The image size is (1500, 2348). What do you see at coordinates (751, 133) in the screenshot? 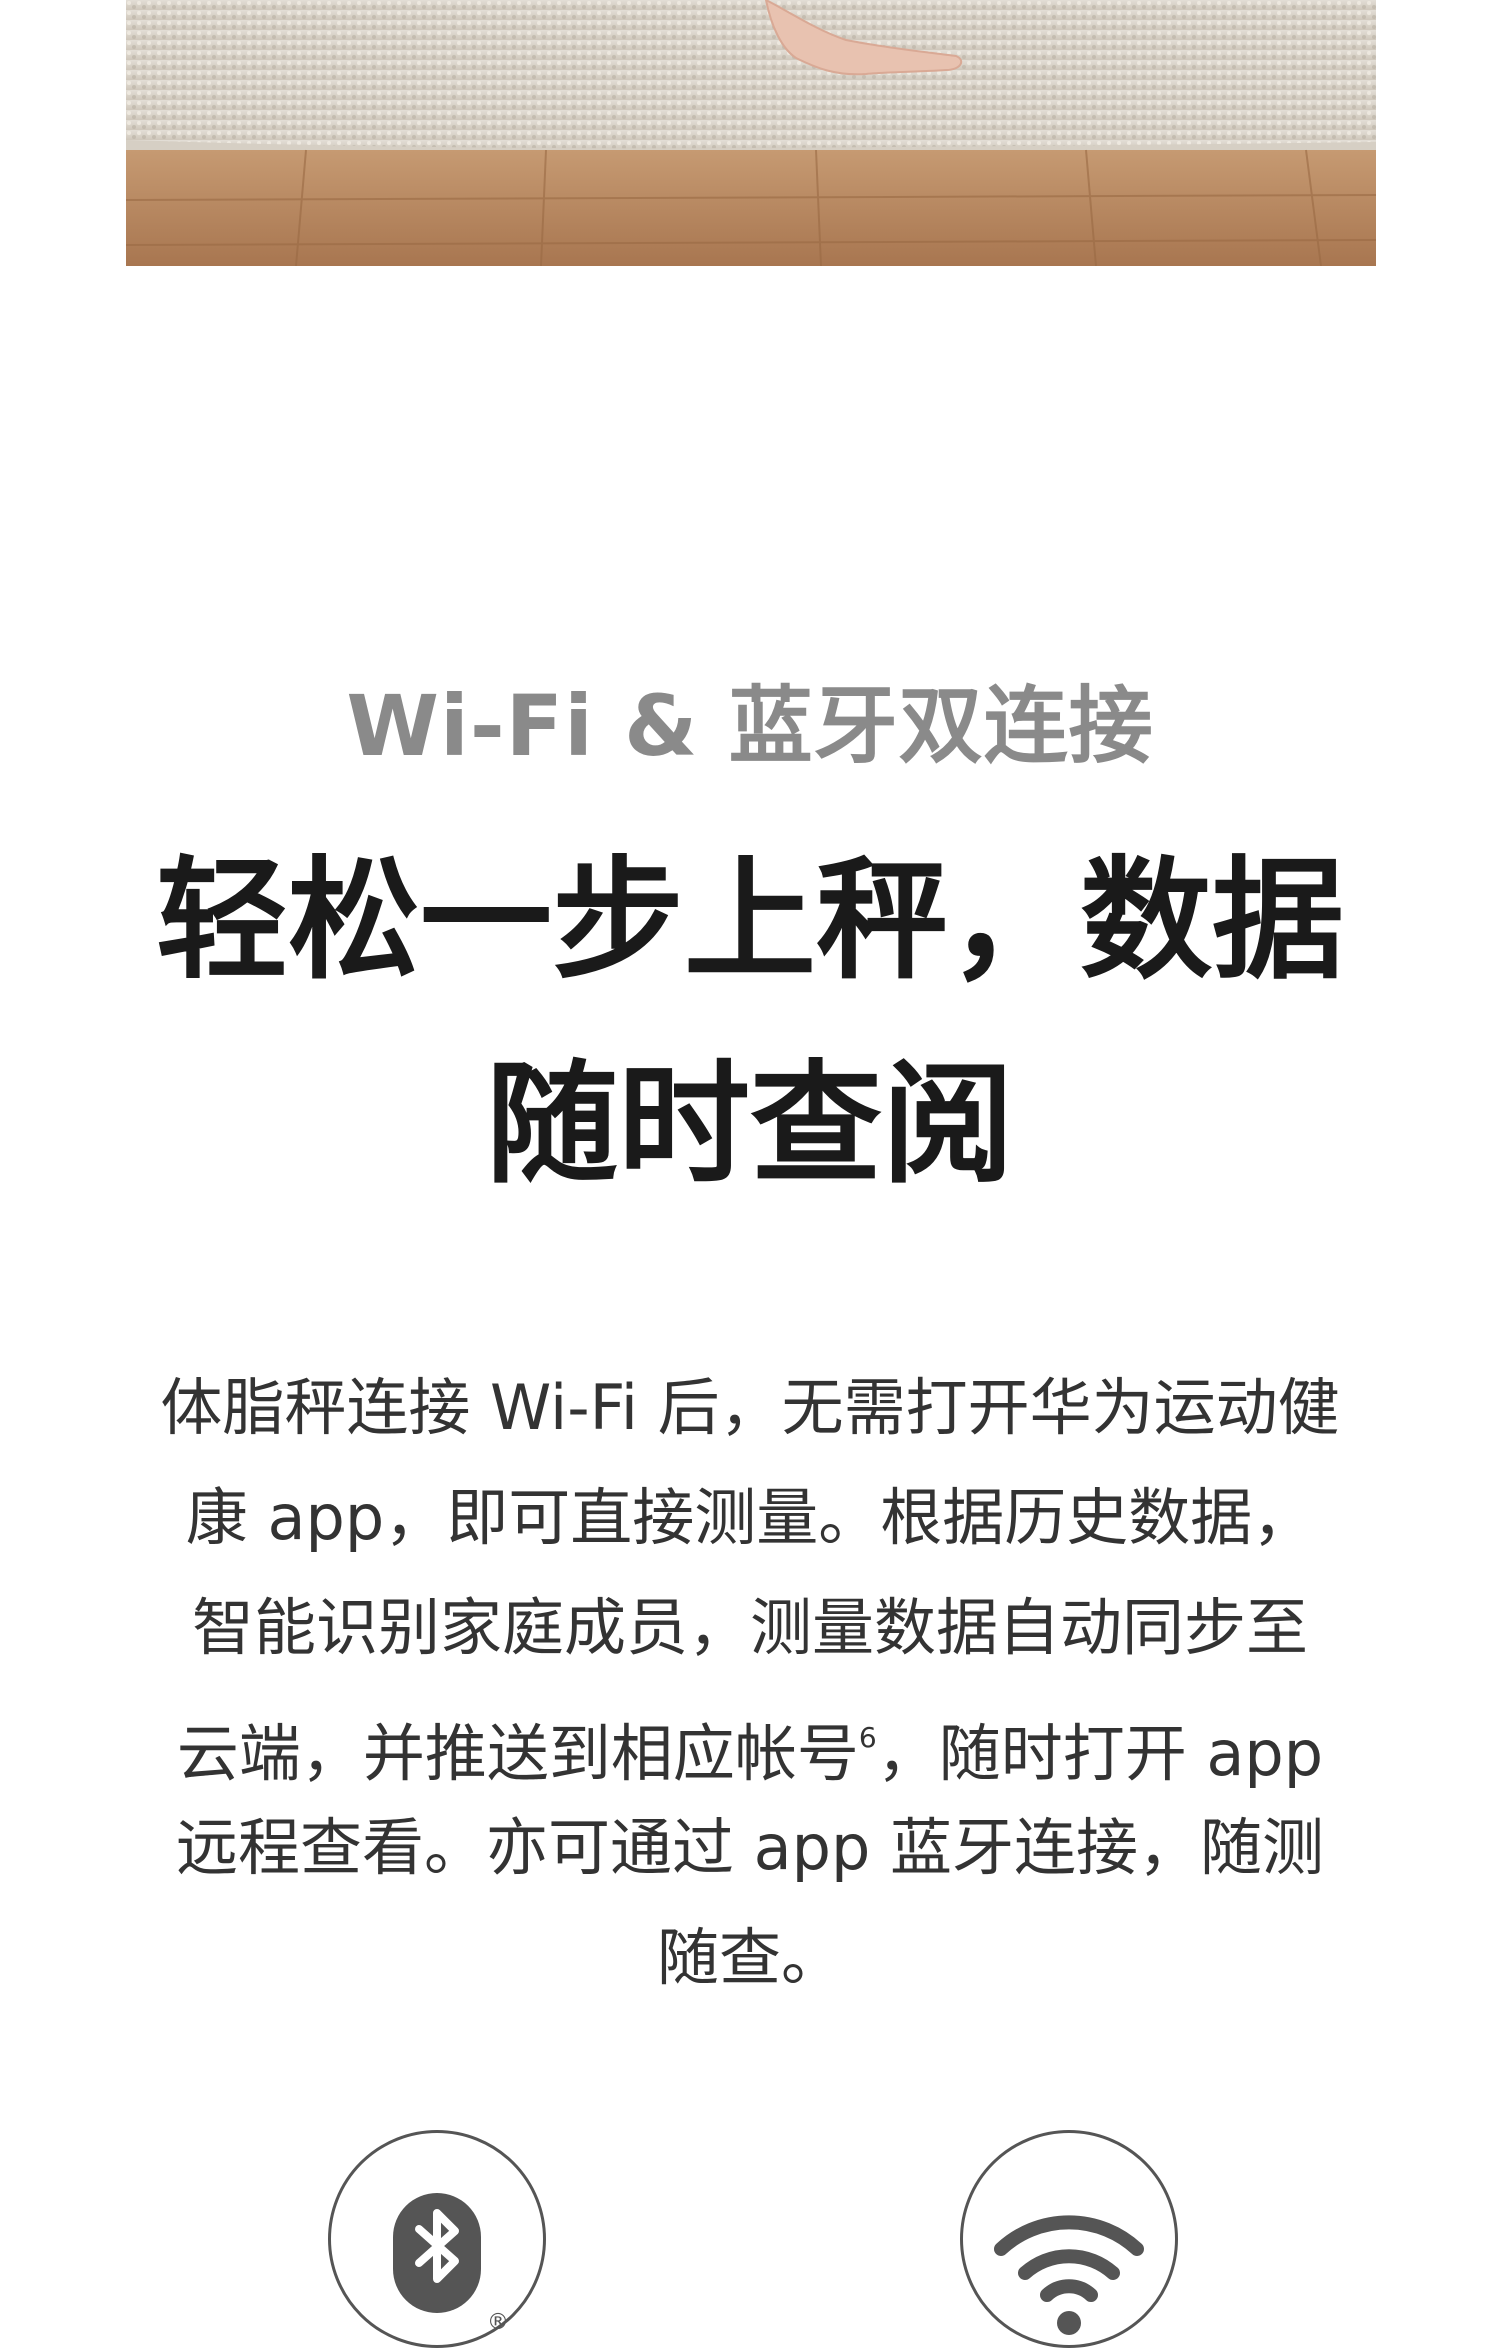
I see `hero-photo` at bounding box center [751, 133].